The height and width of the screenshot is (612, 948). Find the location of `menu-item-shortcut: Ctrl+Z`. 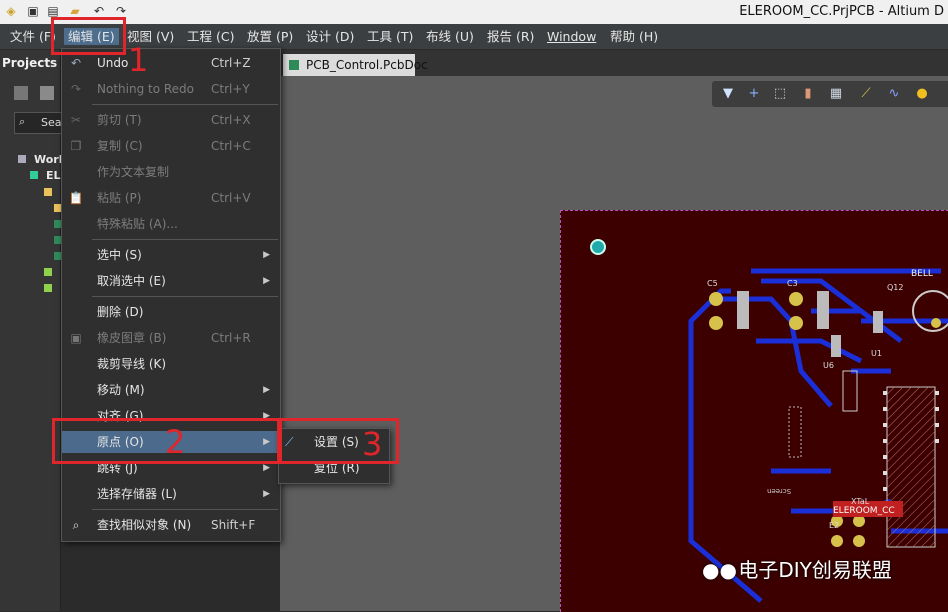

menu-item-shortcut: Ctrl+Z is located at coordinates (231, 63).